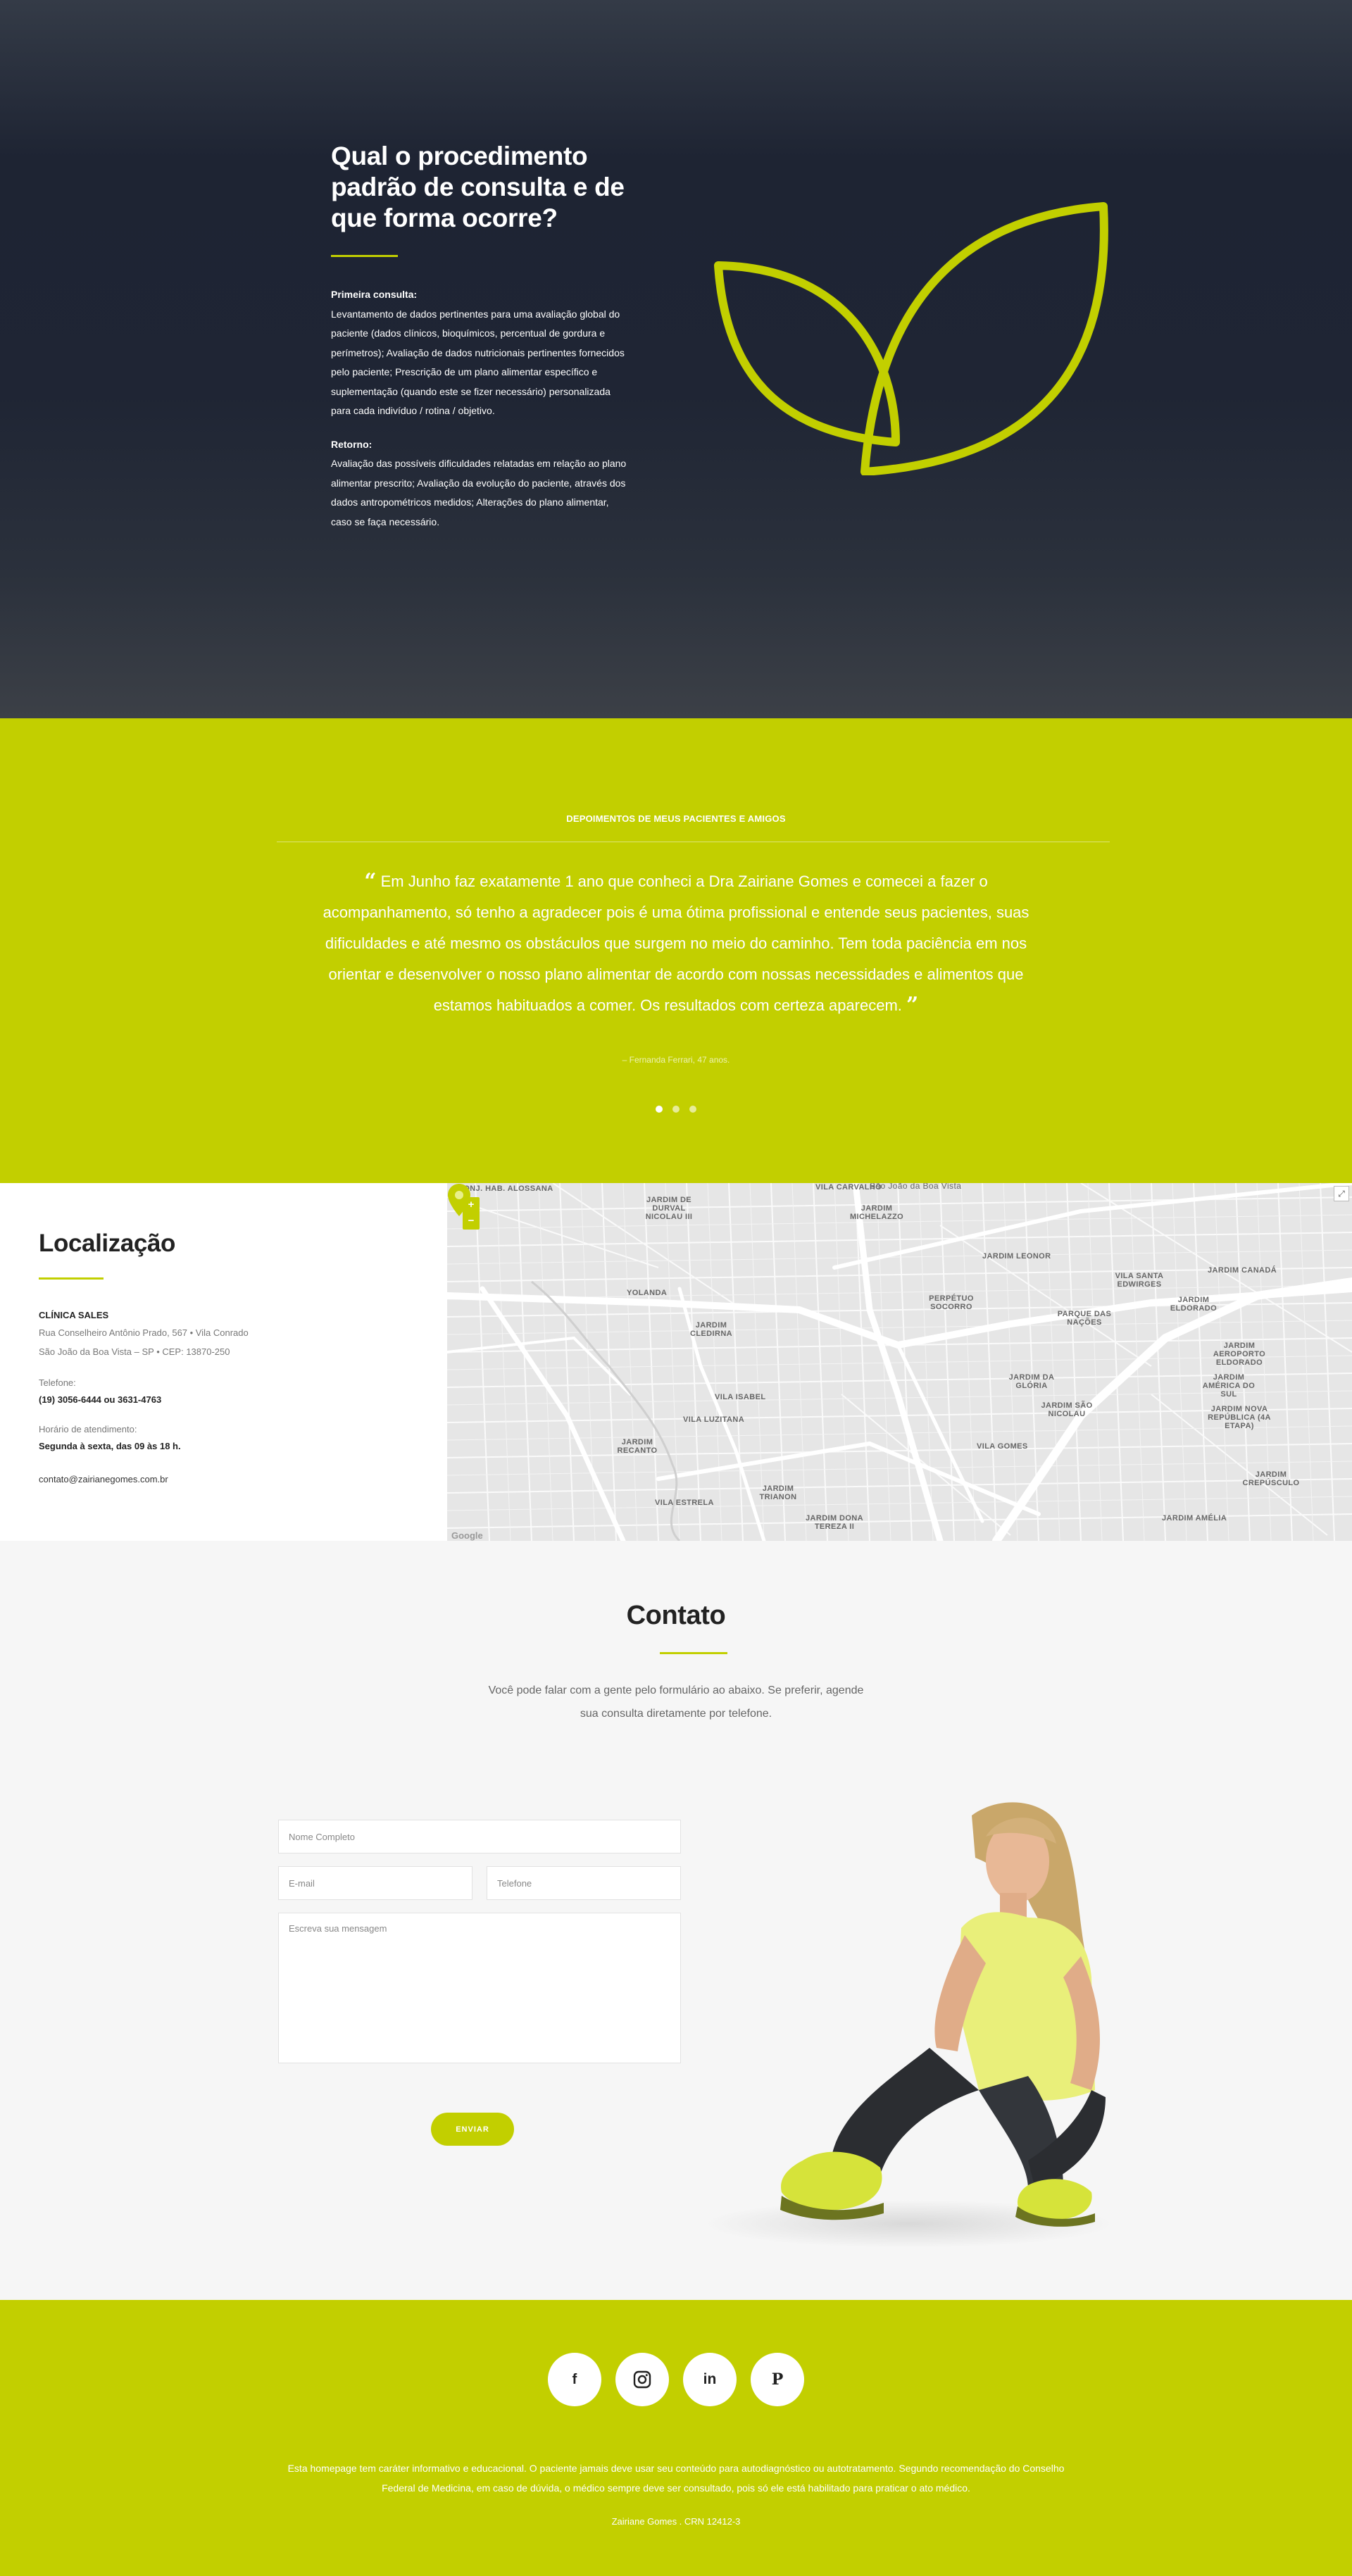 This screenshot has width=1352, height=2576. I want to click on map-label: JARDIM AMÉLIA, so click(1194, 1518).